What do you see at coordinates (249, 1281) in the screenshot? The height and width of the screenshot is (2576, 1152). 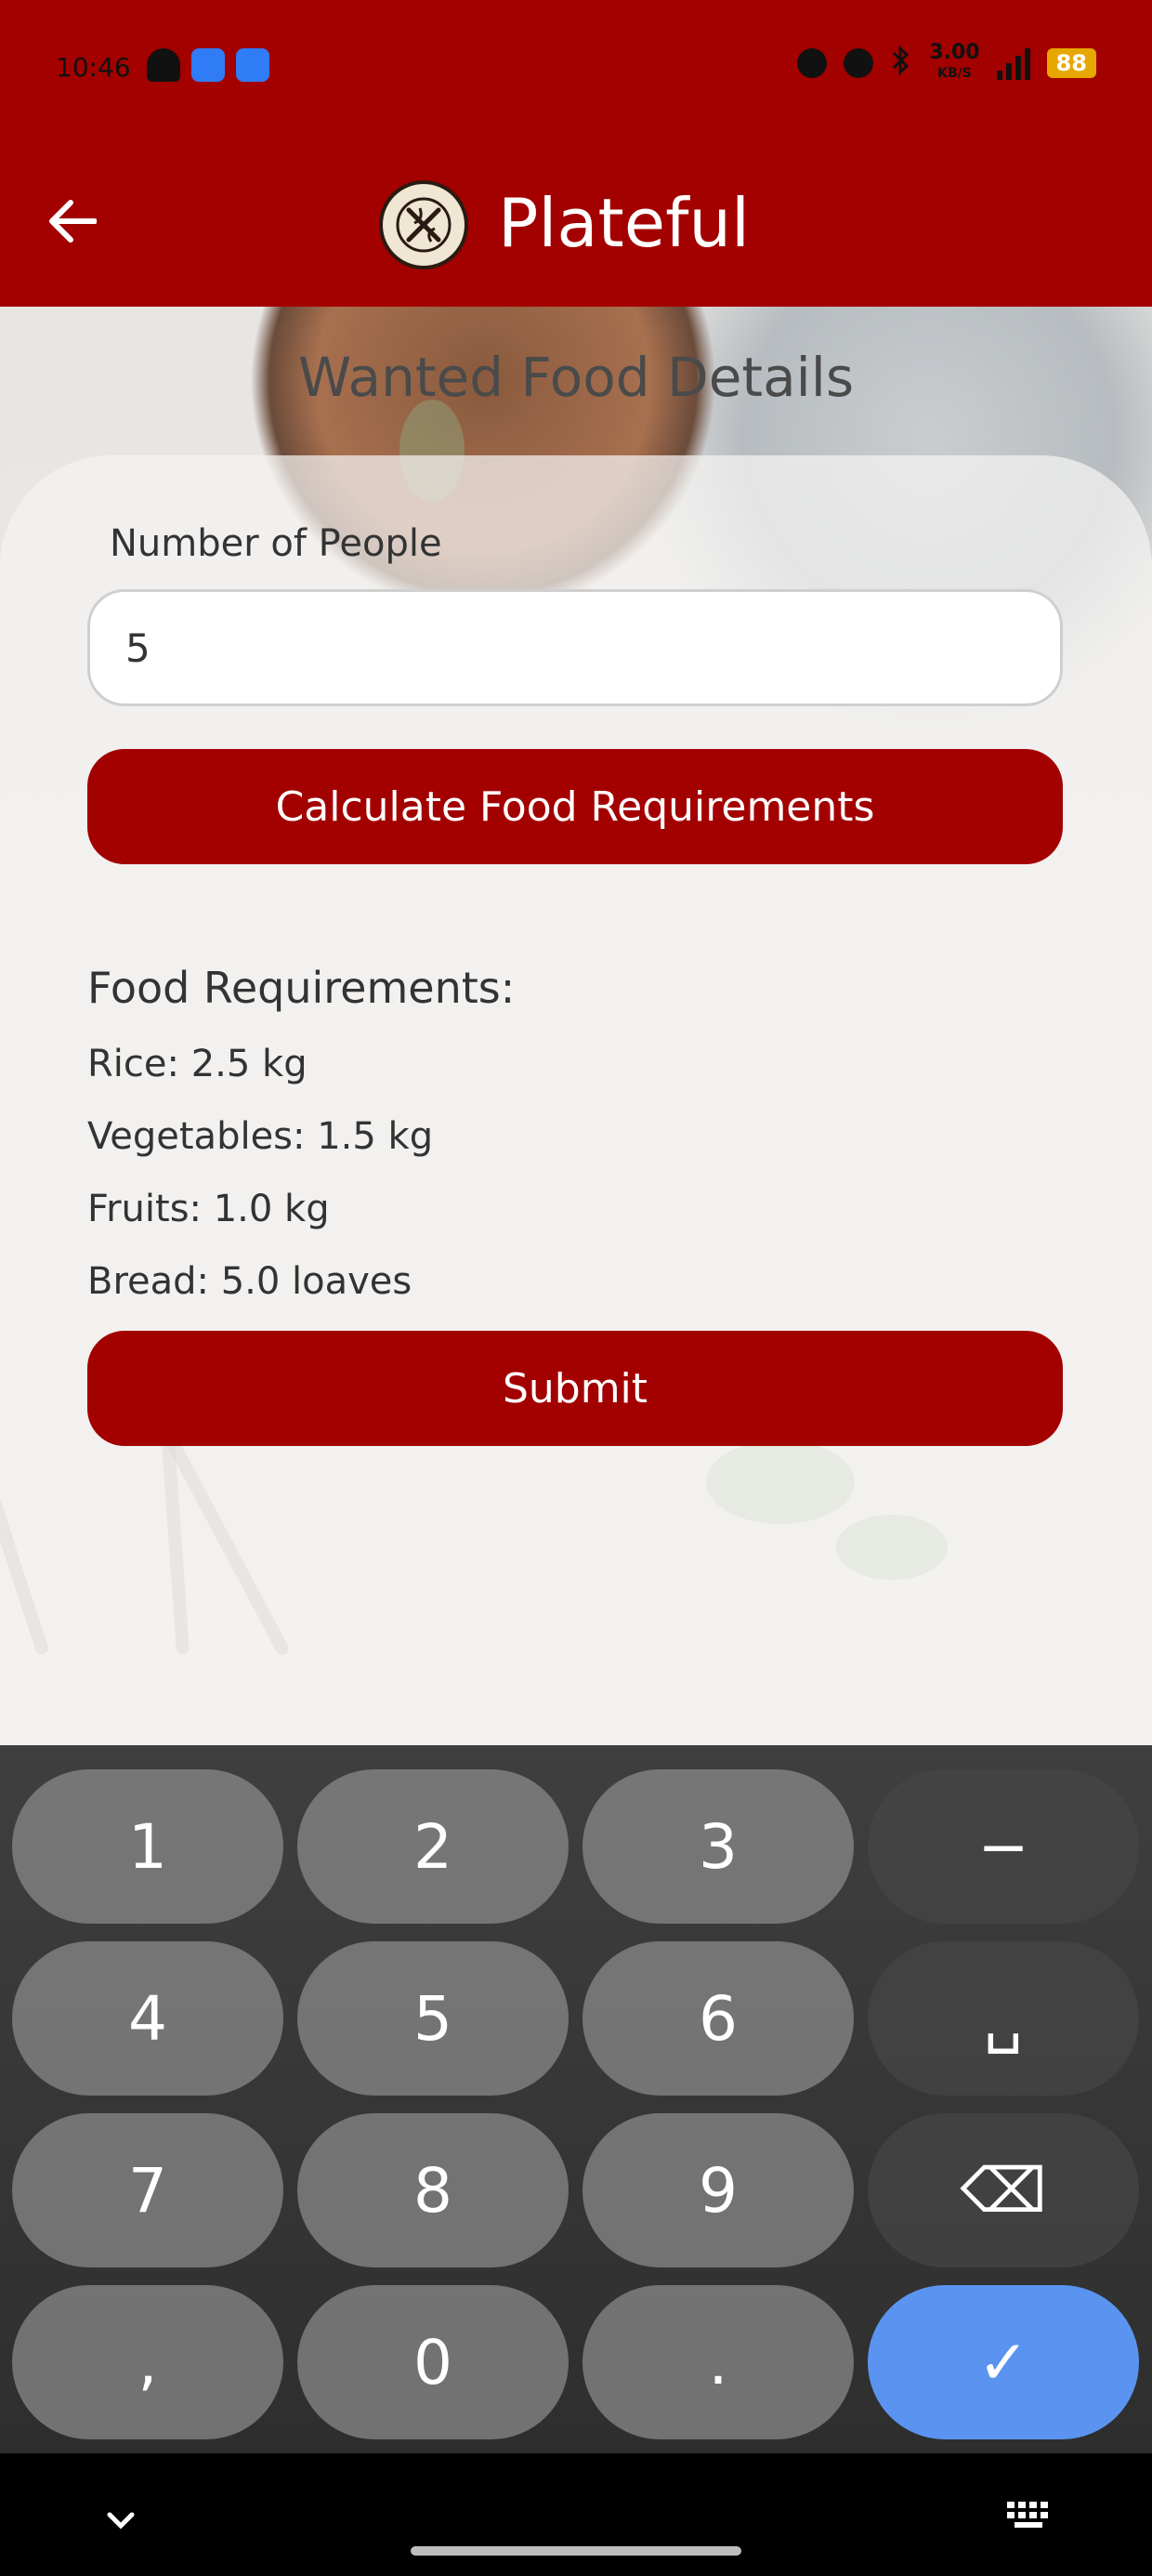 I see `requirement-bread: Bread: 5.0 loaves` at bounding box center [249, 1281].